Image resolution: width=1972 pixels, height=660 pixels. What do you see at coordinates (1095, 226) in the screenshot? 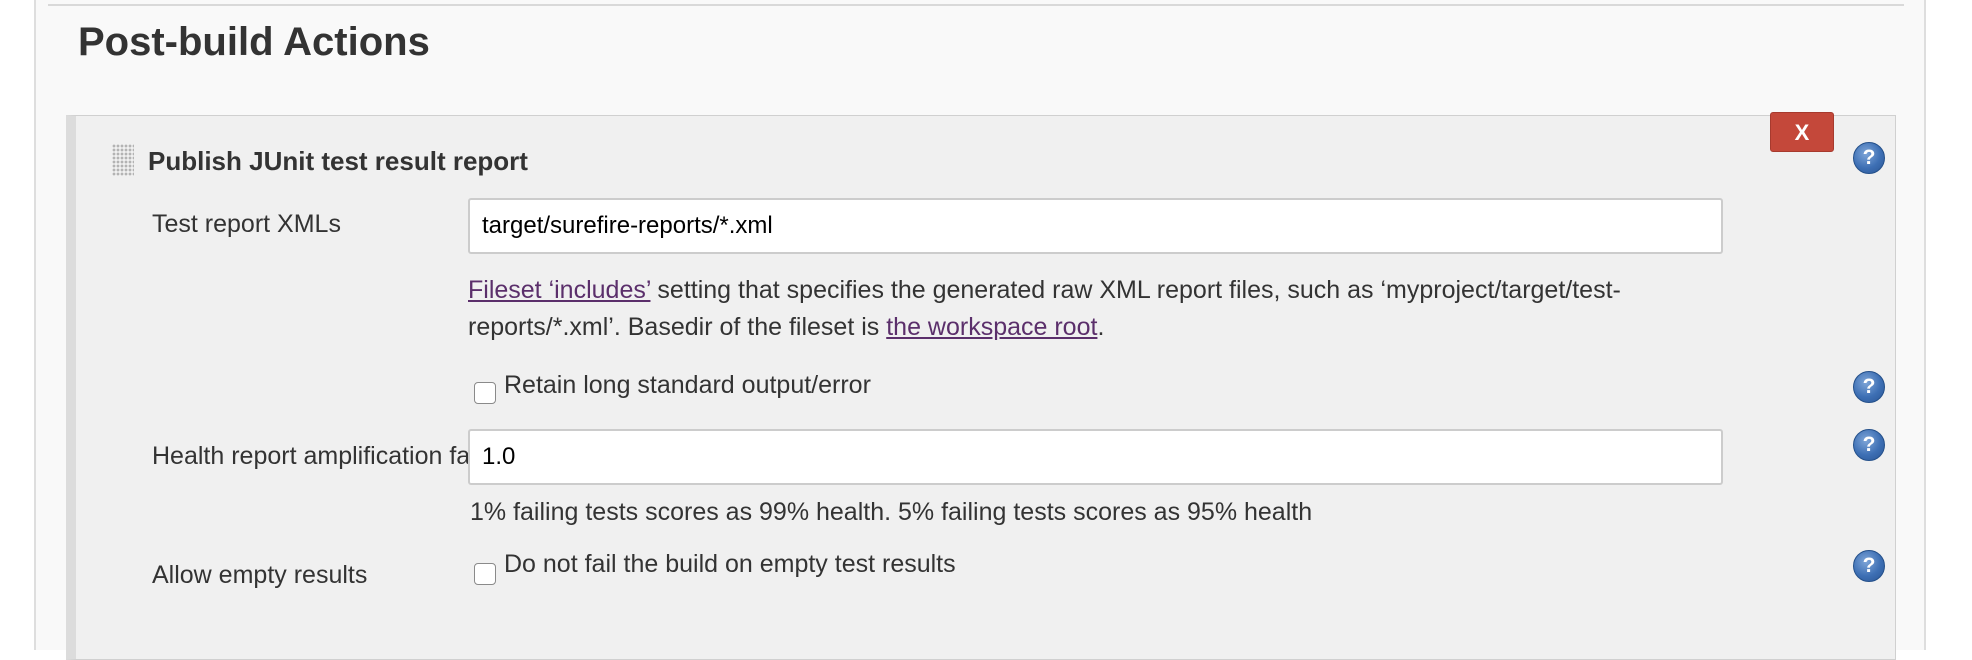
I see `test-report-xmls-input` at bounding box center [1095, 226].